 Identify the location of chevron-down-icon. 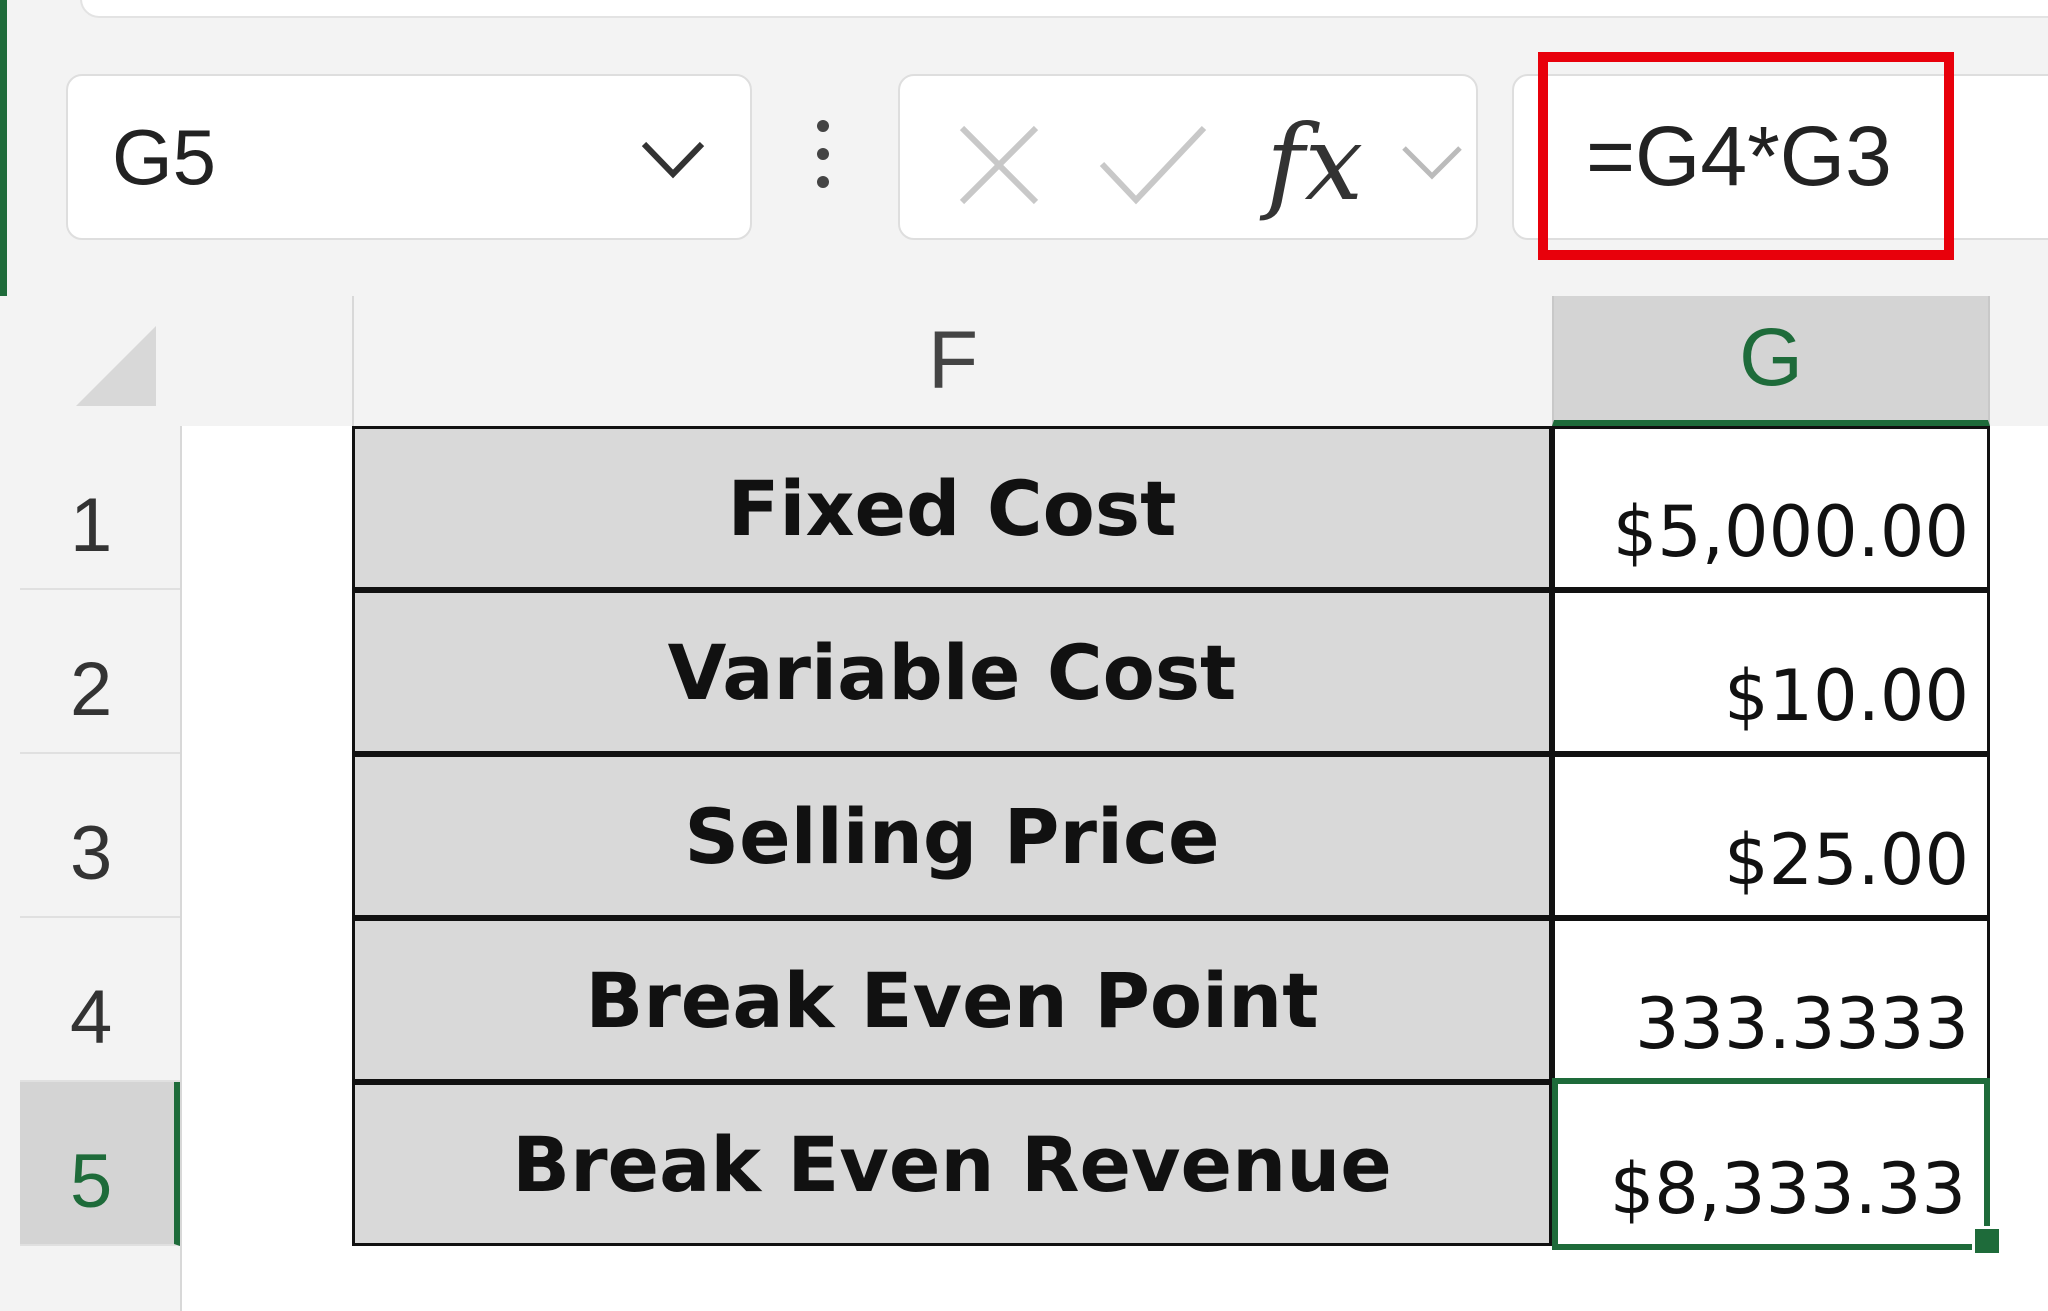
(673, 159).